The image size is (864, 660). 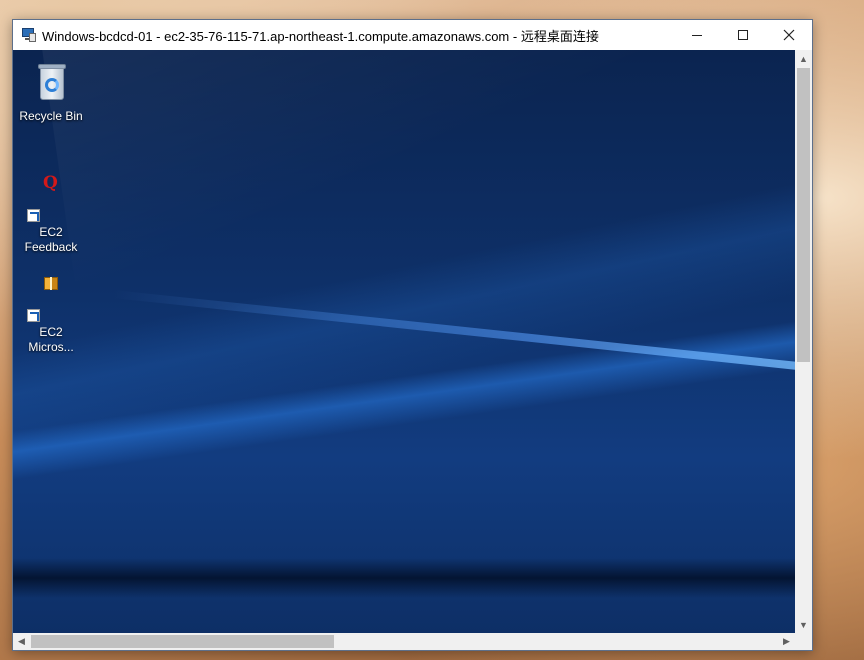 What do you see at coordinates (803, 624) in the screenshot?
I see `scroll-down-arrow: ▼` at bounding box center [803, 624].